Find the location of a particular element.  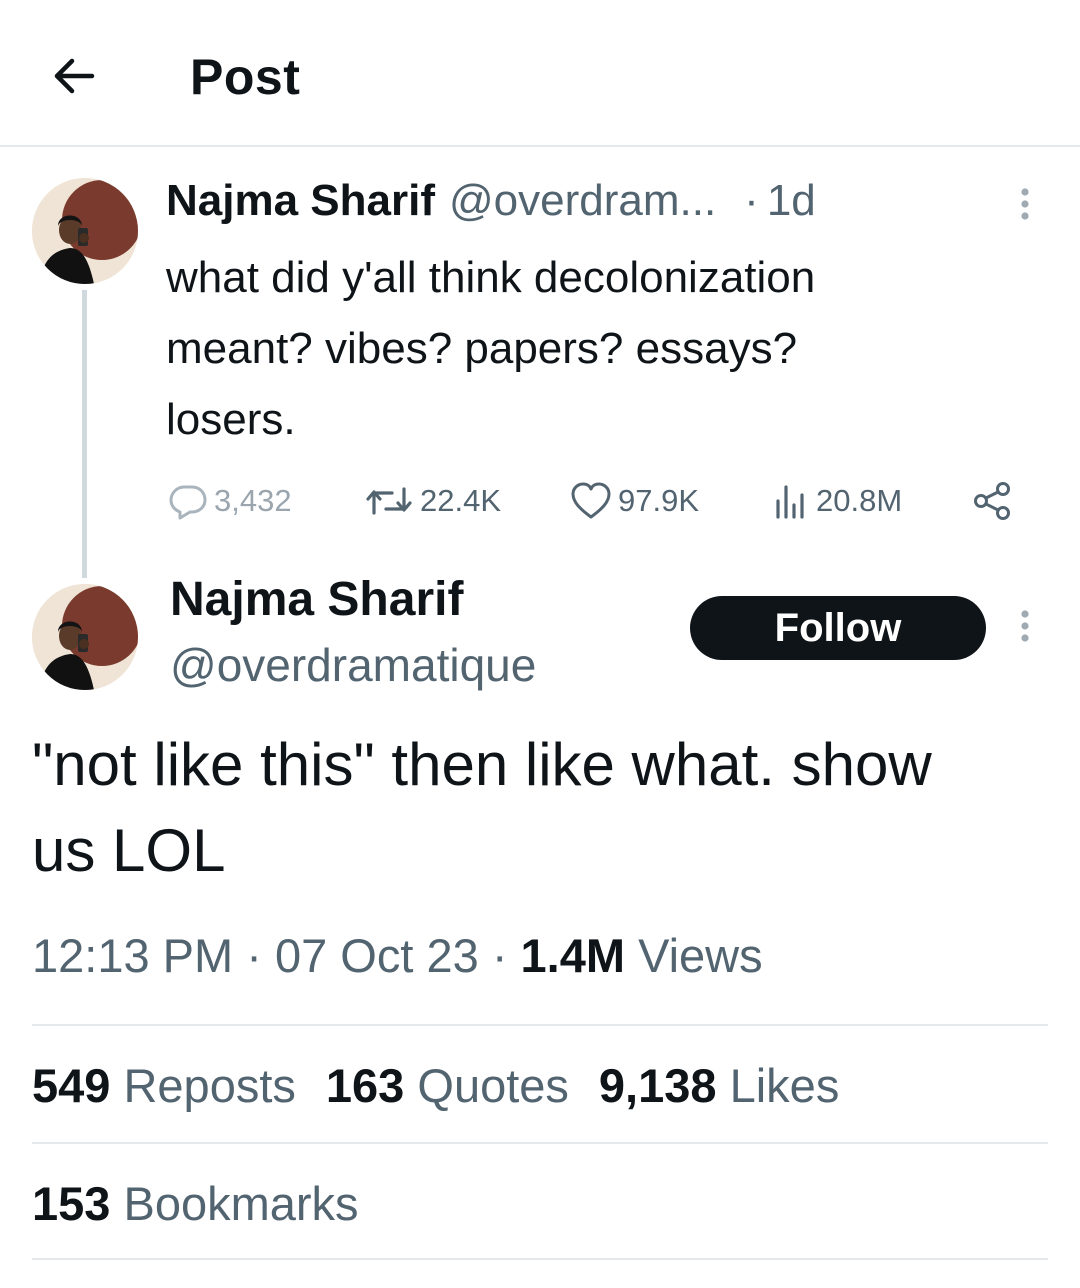

engagement-stats: 549 Reposts 163 Quotes 9,138 Likes is located at coordinates (435, 1085).